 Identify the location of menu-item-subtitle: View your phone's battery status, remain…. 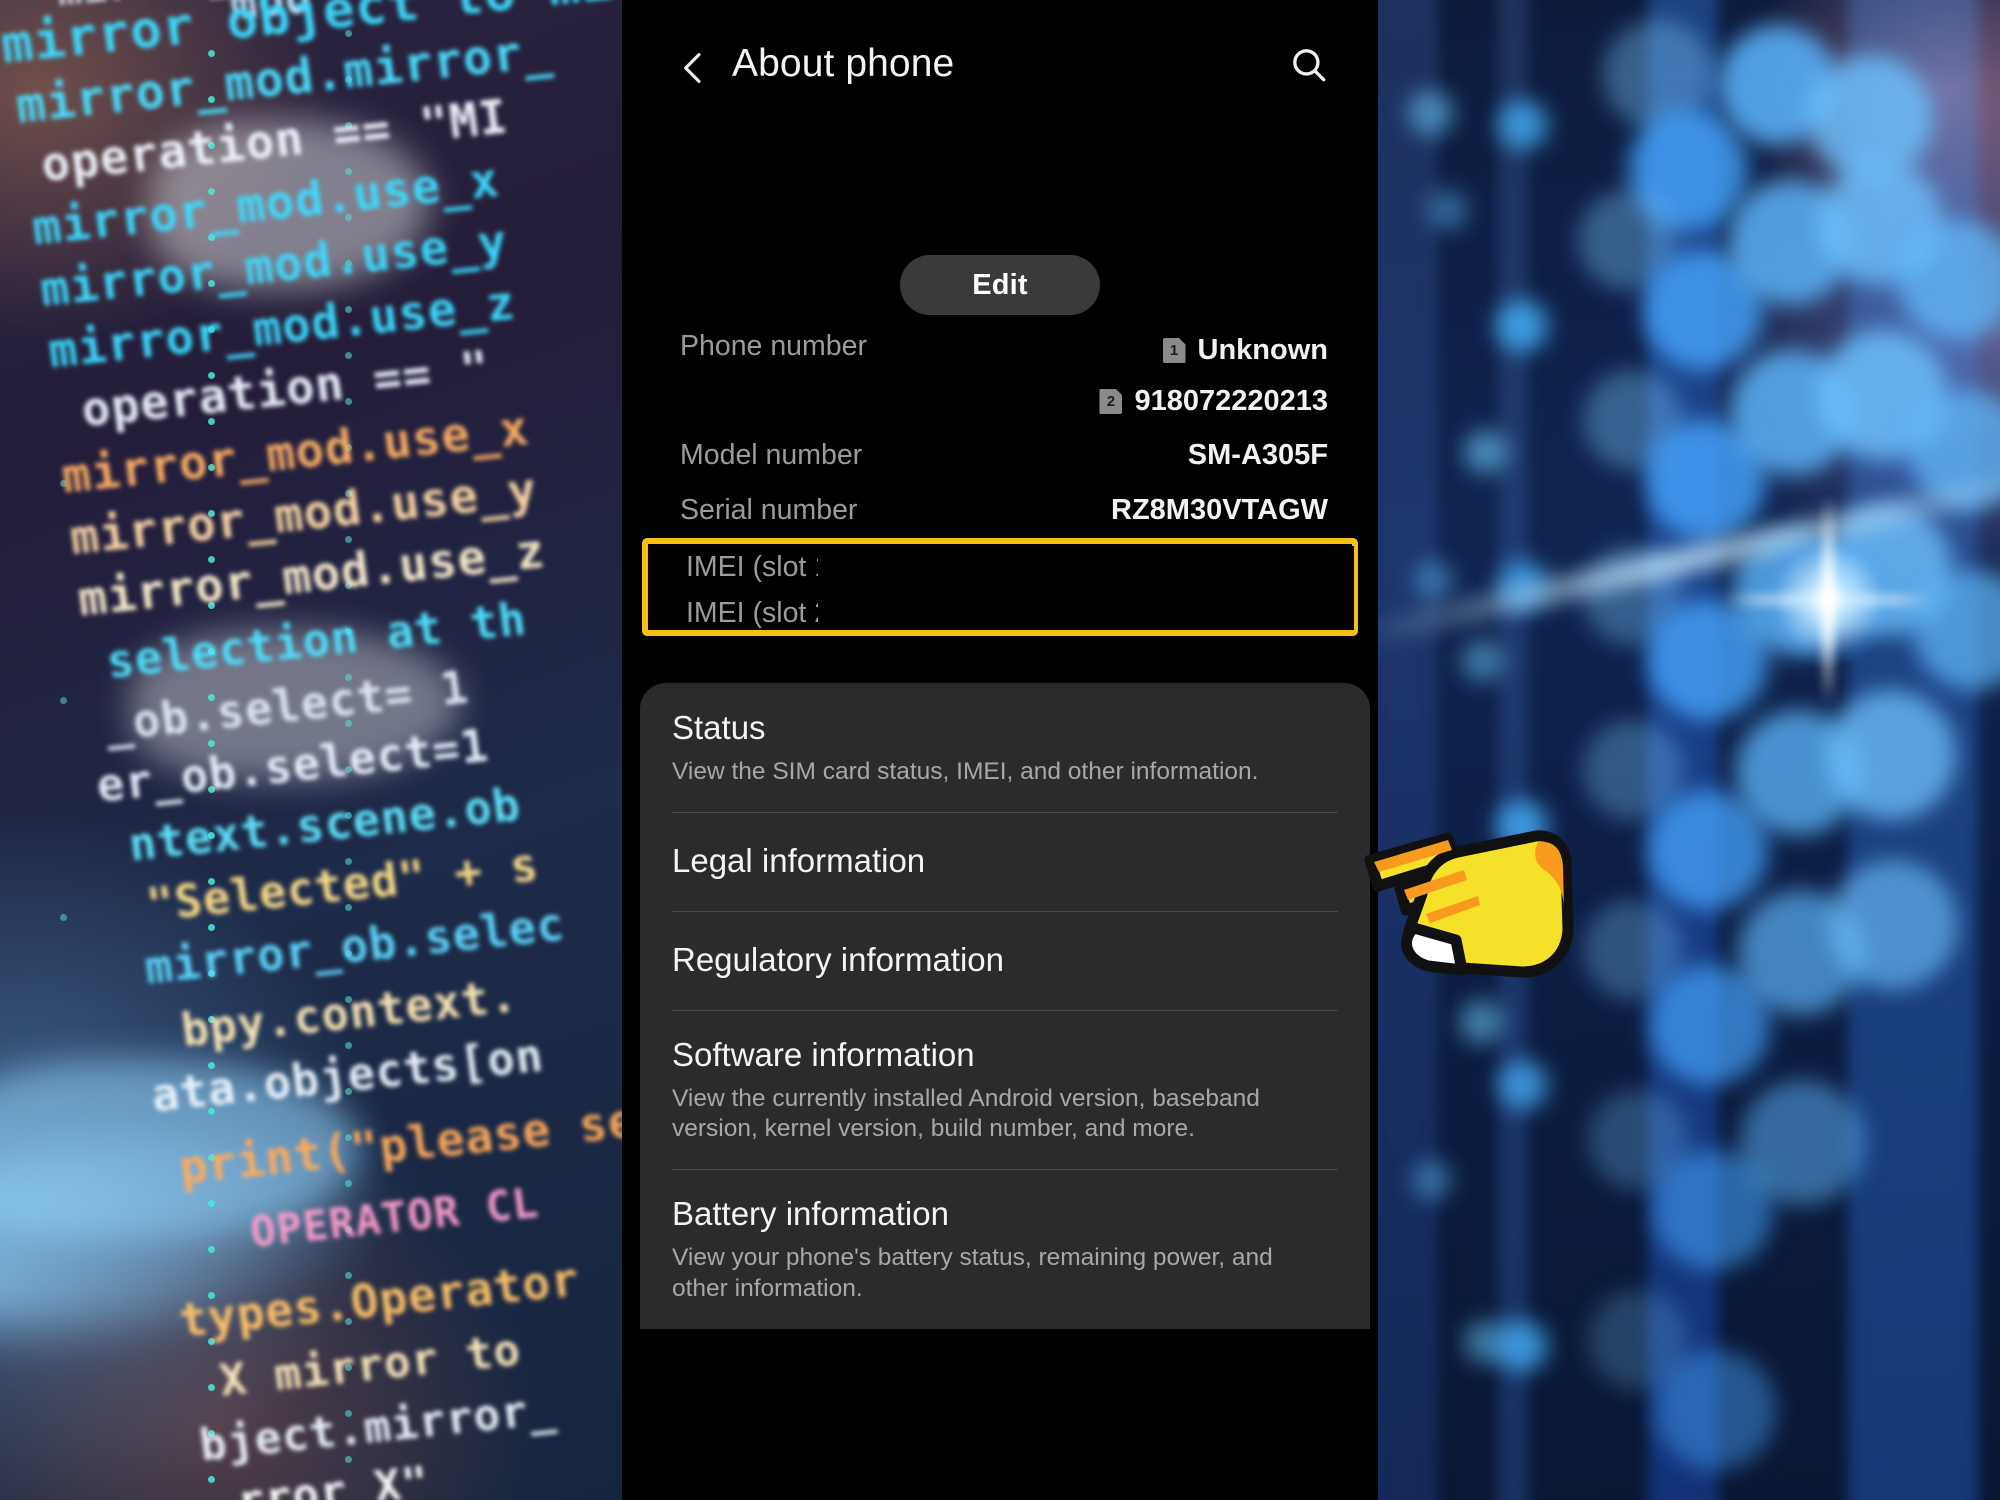
(972, 1273).